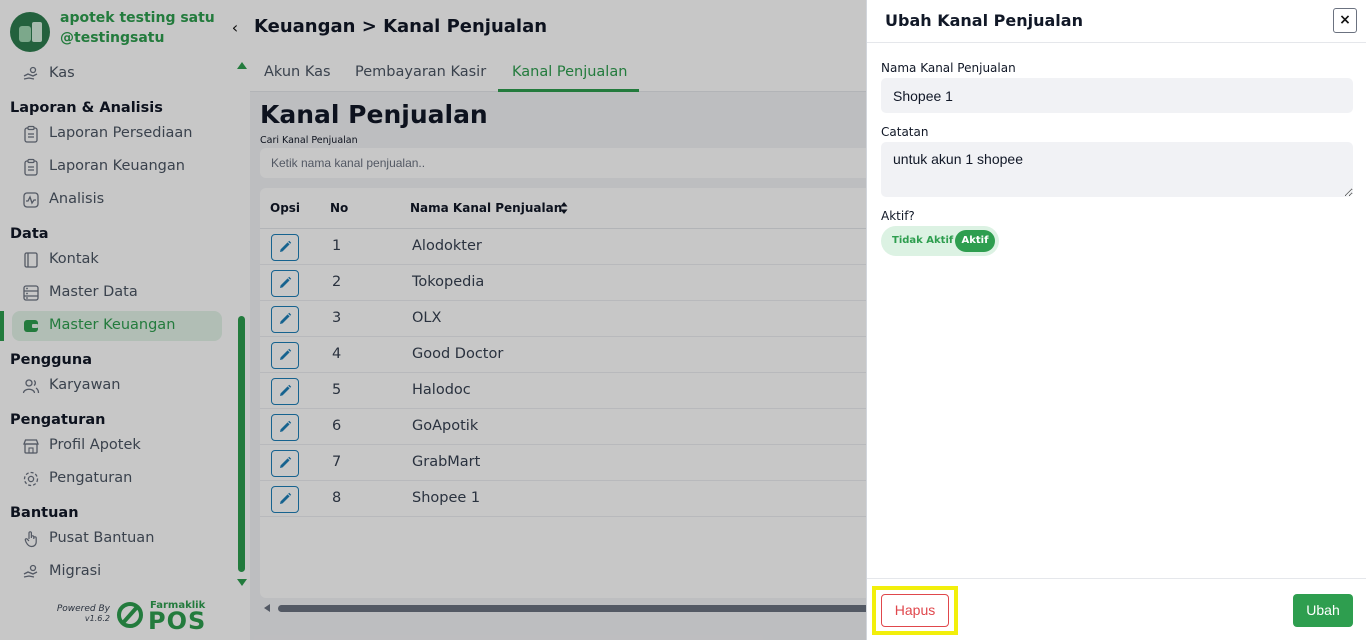 Image resolution: width=1366 pixels, height=640 pixels. What do you see at coordinates (1116, 21) in the screenshot?
I see `drawer-header: Ubah Kanal Penjualan ×` at bounding box center [1116, 21].